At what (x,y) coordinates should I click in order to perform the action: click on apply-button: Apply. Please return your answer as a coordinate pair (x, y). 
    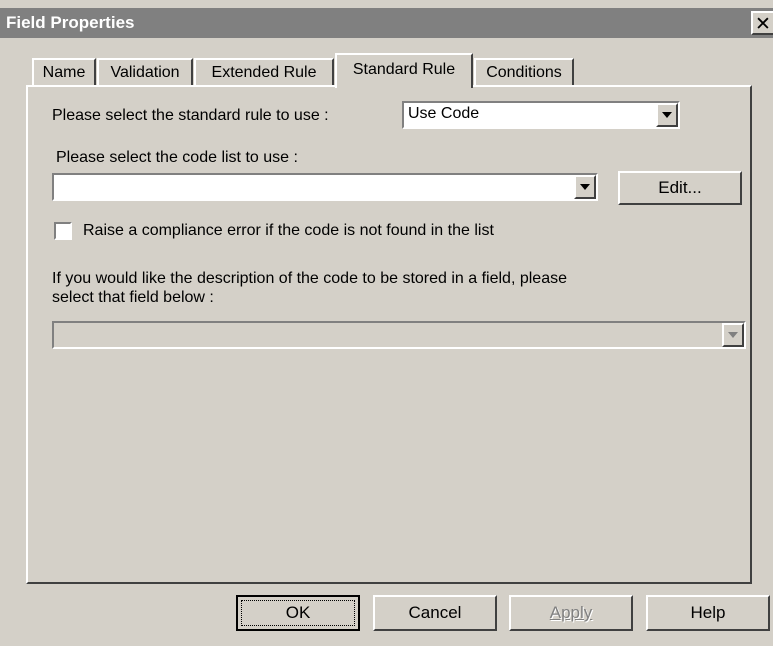
    Looking at the image, I should click on (571, 613).